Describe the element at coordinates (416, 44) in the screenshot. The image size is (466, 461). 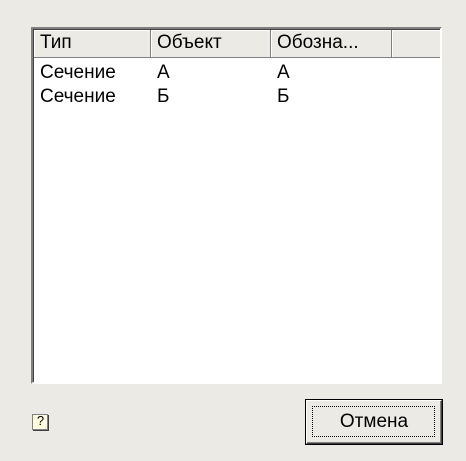
I see `column-header-filler` at that location.